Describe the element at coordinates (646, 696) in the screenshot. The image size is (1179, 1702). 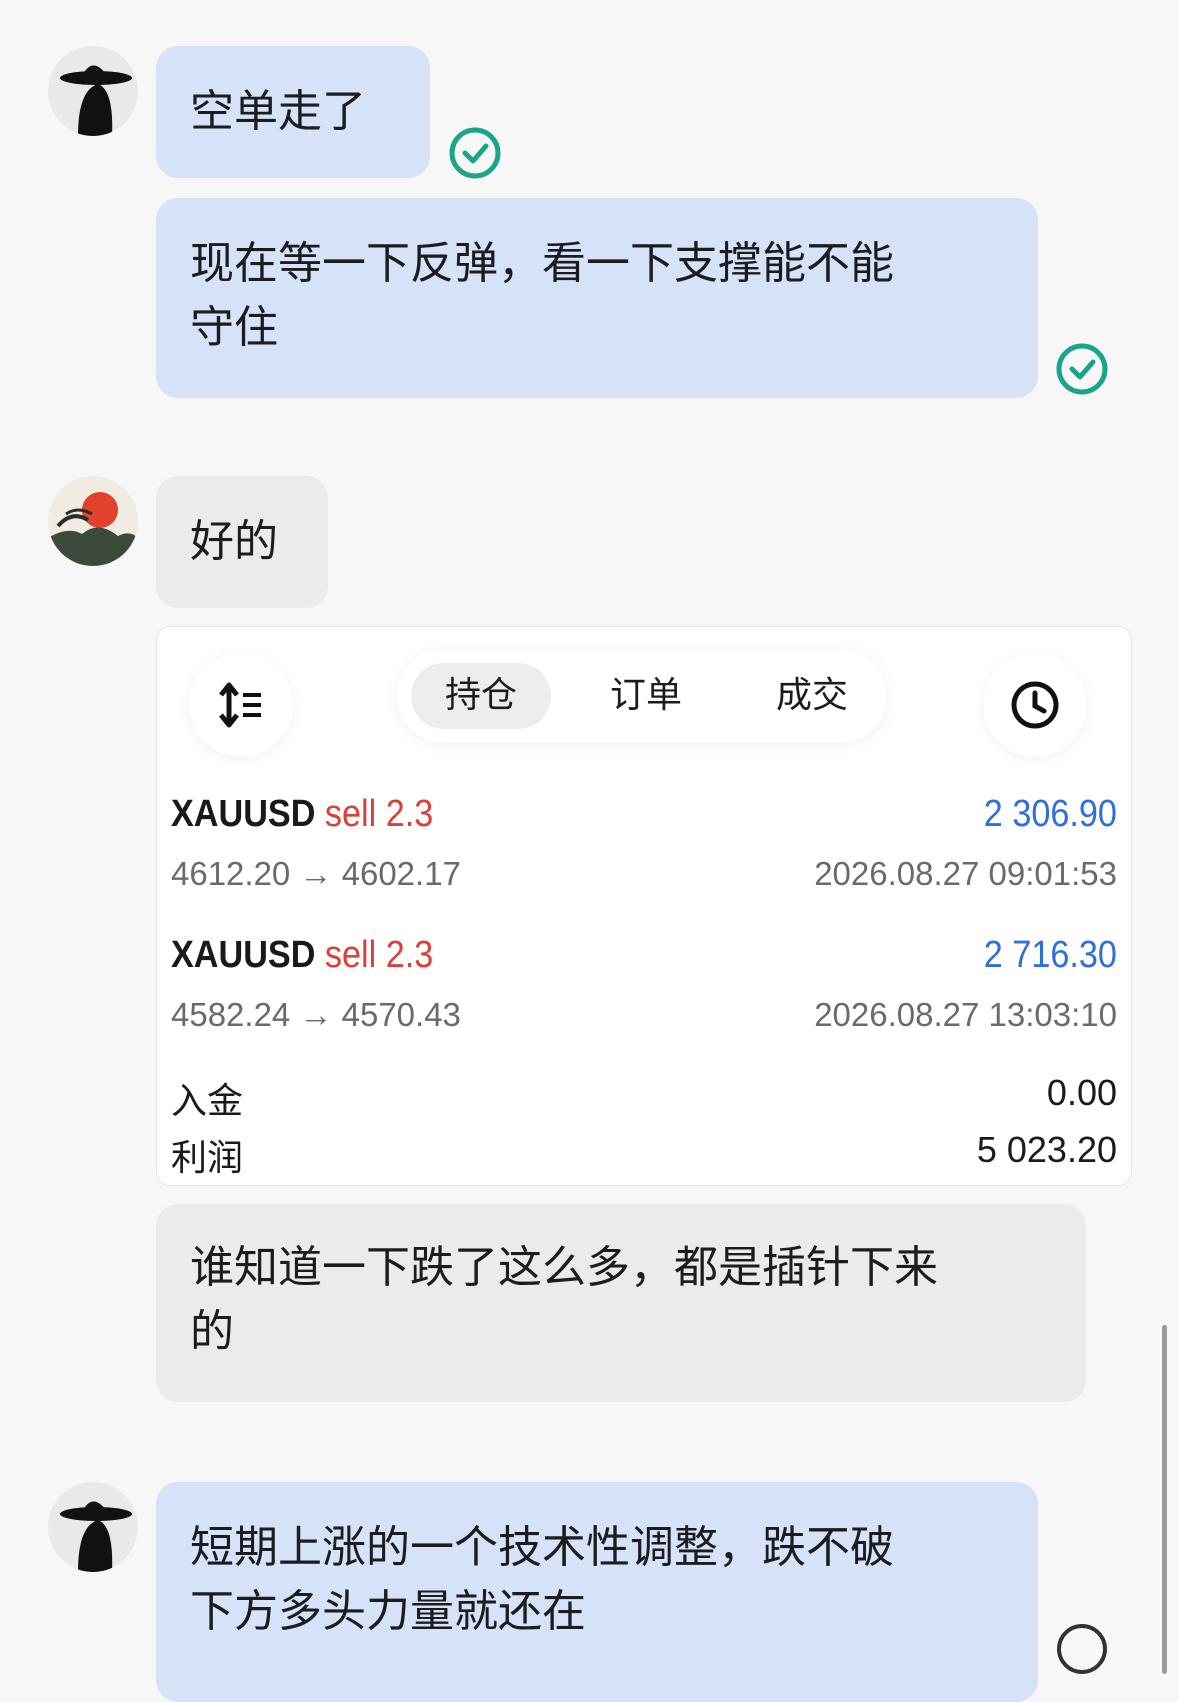
I see `tab-orders: 订单` at that location.